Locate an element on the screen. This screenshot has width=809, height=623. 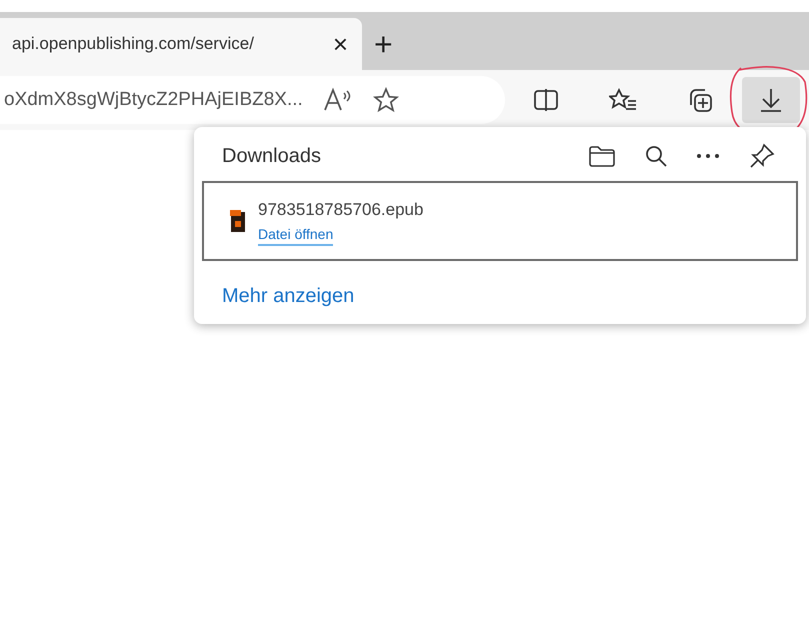
more-icon is located at coordinates (708, 156).